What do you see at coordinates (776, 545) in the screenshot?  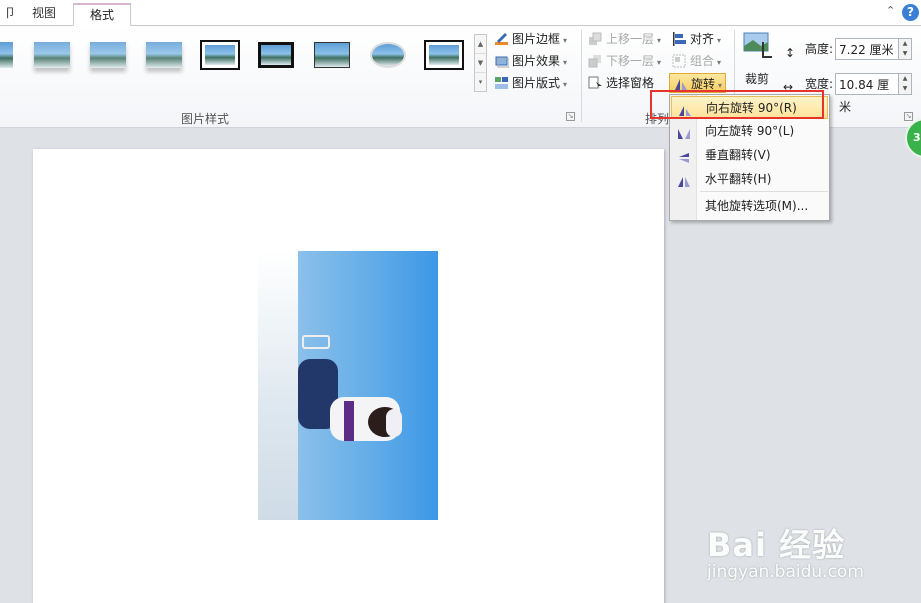 I see `watermark-logo: Bai 经验` at bounding box center [776, 545].